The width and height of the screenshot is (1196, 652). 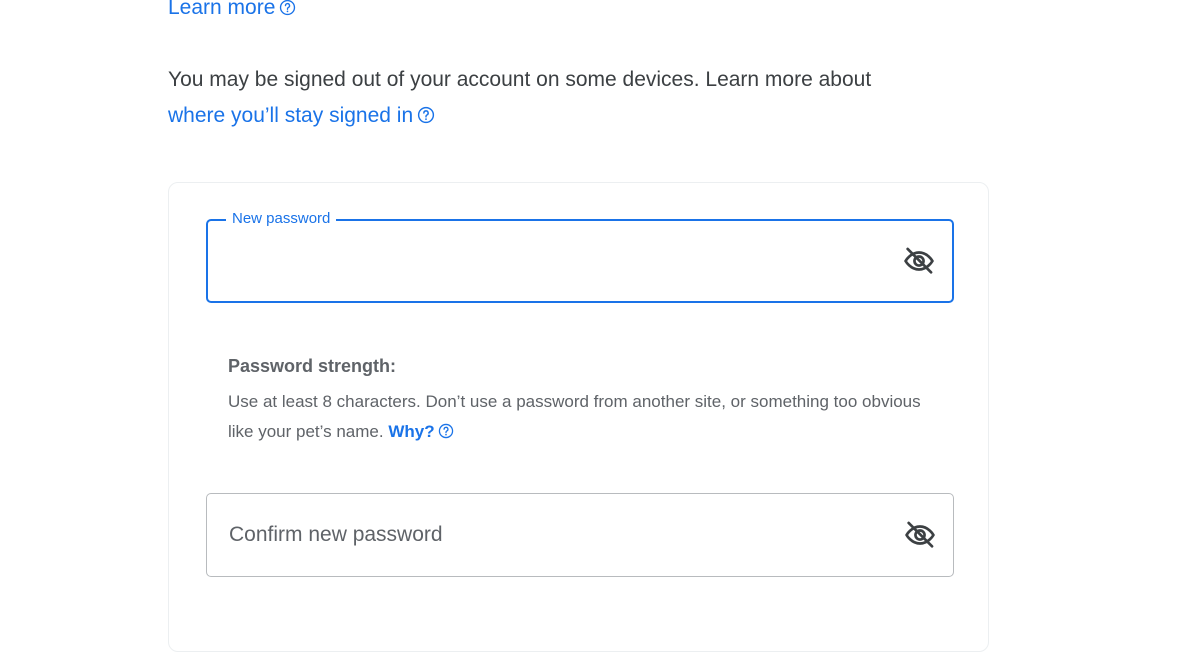 I want to click on learn-more-link: Learn more, so click(x=232, y=11).